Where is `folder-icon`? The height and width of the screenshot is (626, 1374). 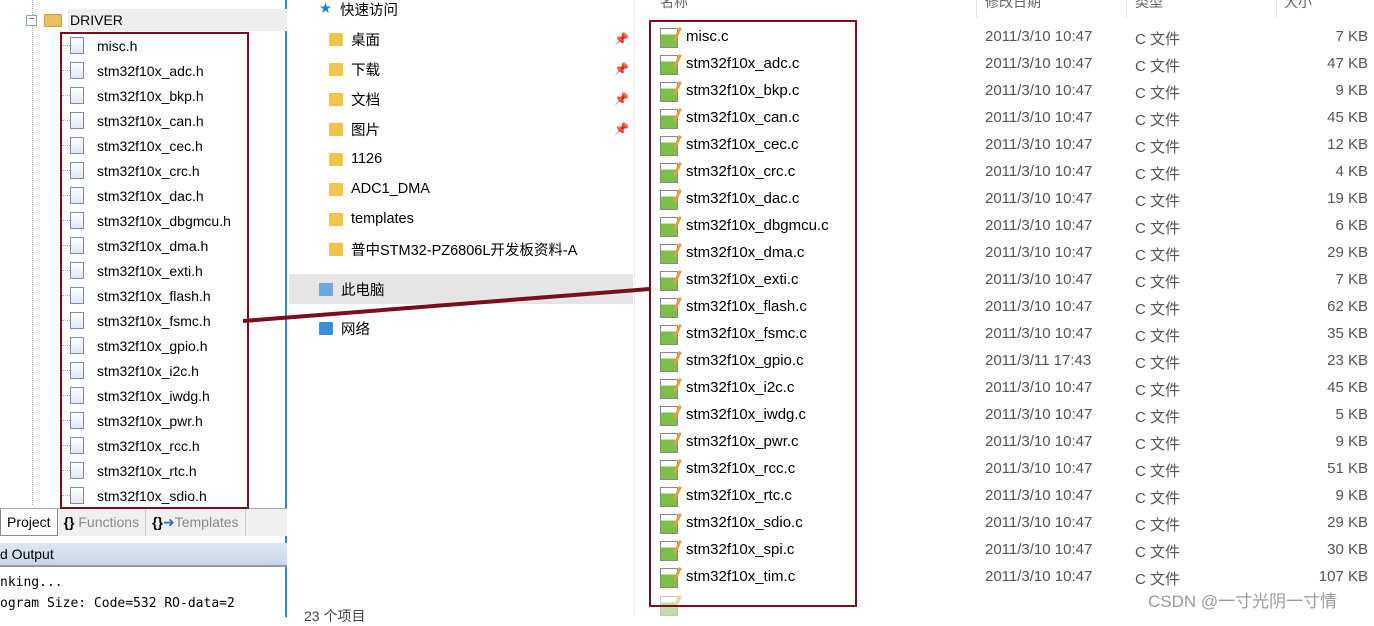 folder-icon is located at coordinates (53, 20).